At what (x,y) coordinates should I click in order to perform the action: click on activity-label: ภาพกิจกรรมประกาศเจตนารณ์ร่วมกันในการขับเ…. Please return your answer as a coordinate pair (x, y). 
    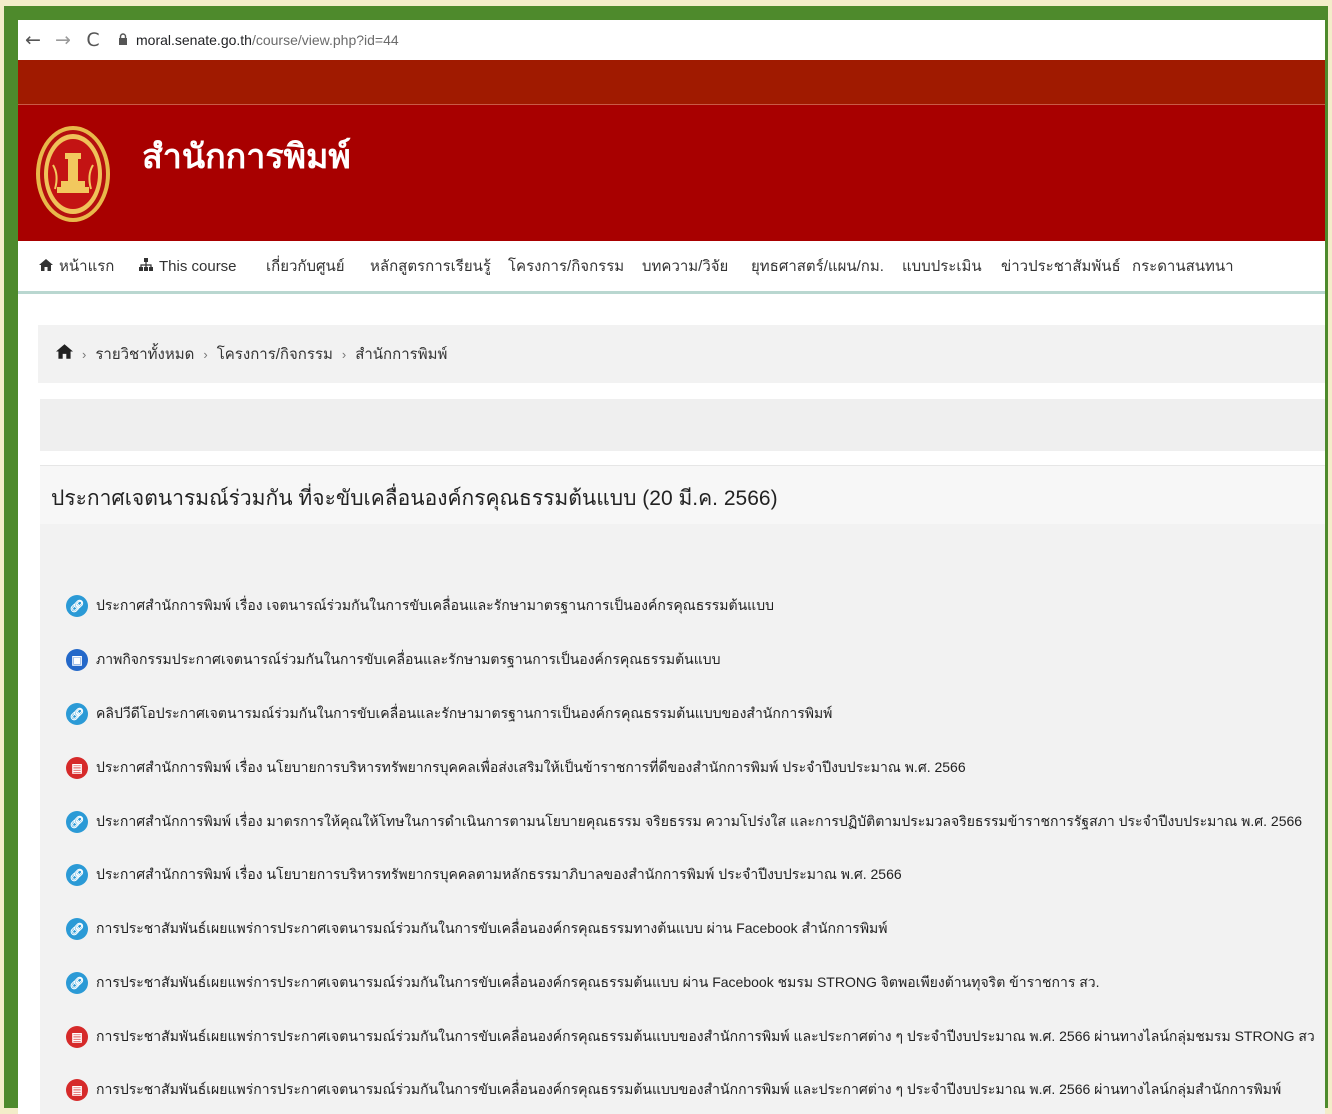
    Looking at the image, I should click on (408, 660).